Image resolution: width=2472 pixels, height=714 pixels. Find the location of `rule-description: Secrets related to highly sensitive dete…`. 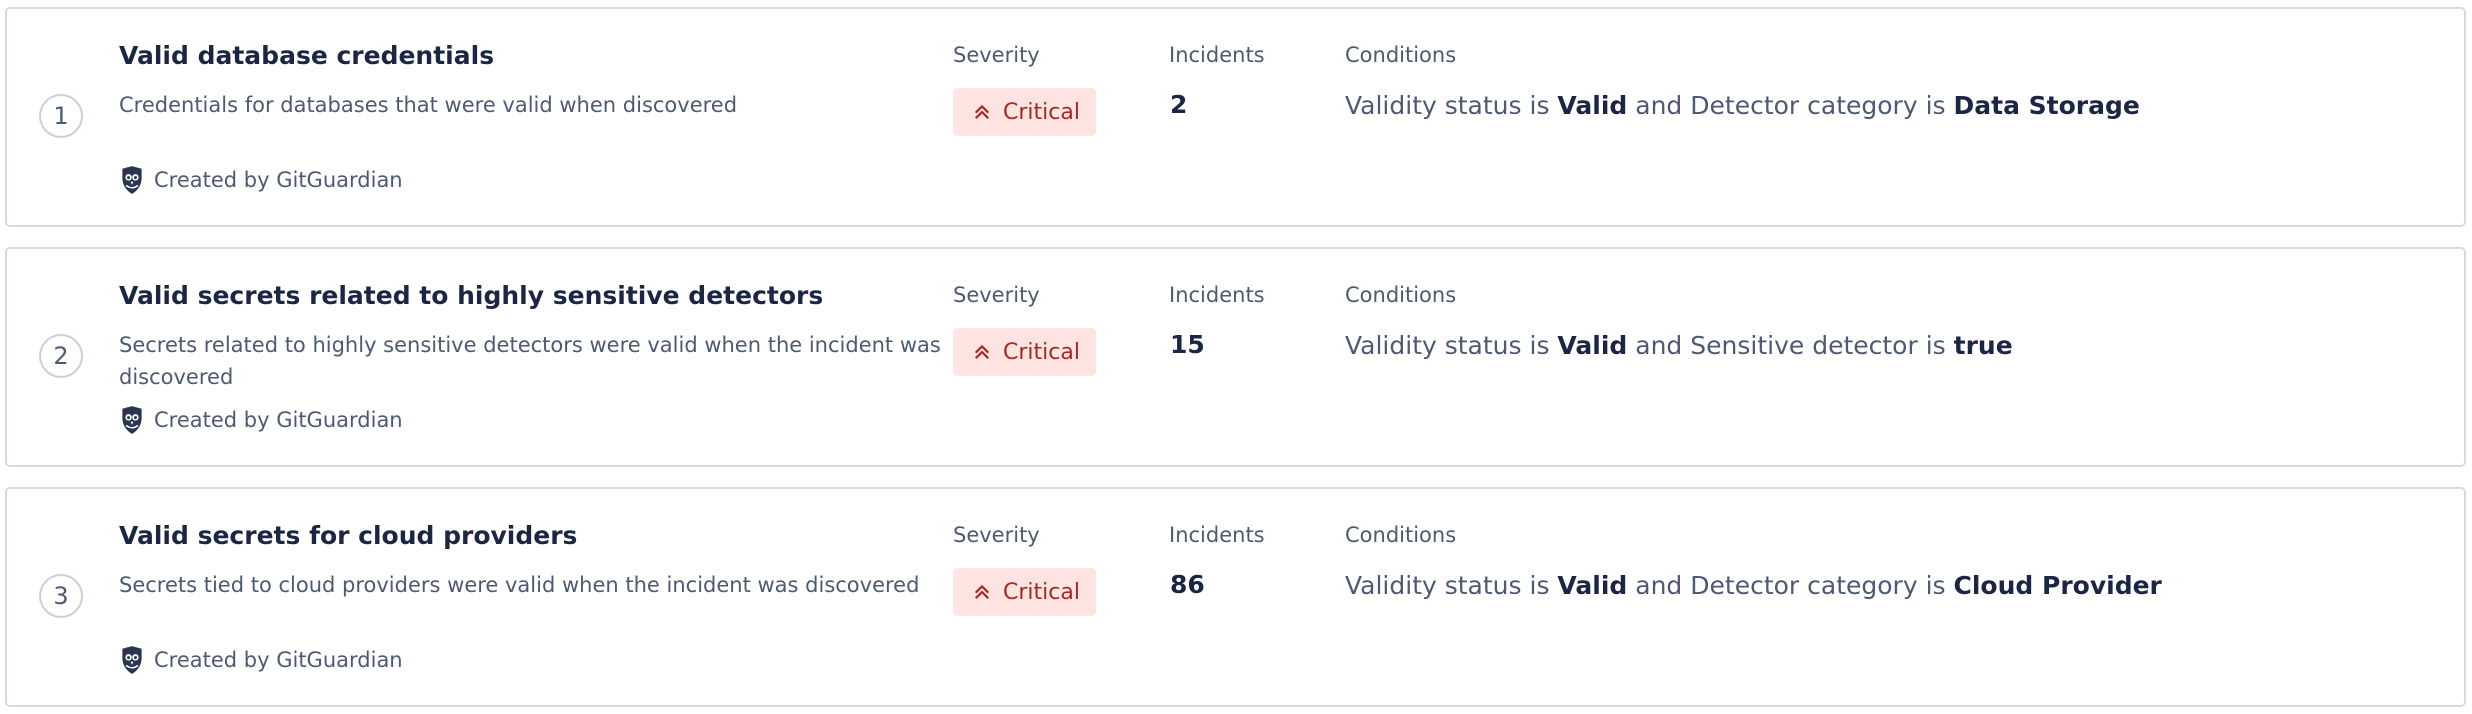

rule-description: Secrets related to highly sensitive dete… is located at coordinates (530, 361).